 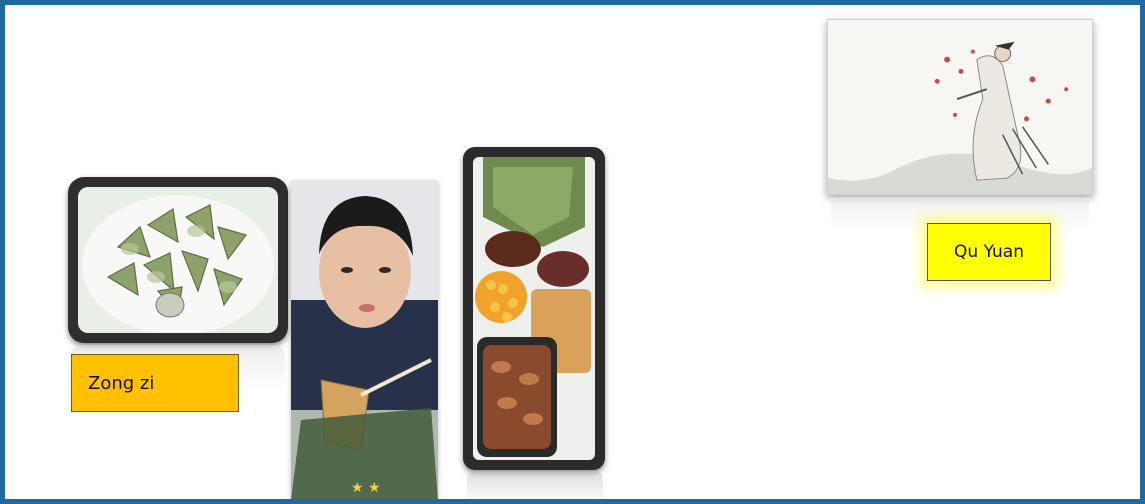 I want to click on food-tray-reflection, so click(x=535, y=485).